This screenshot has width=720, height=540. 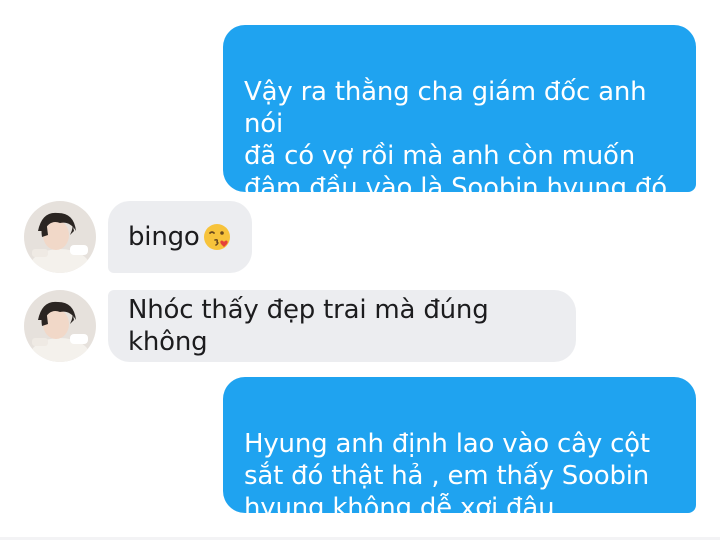 I want to click on message-text: Nhóc thấy đẹp trai mà đúng không, so click(x=308, y=326).